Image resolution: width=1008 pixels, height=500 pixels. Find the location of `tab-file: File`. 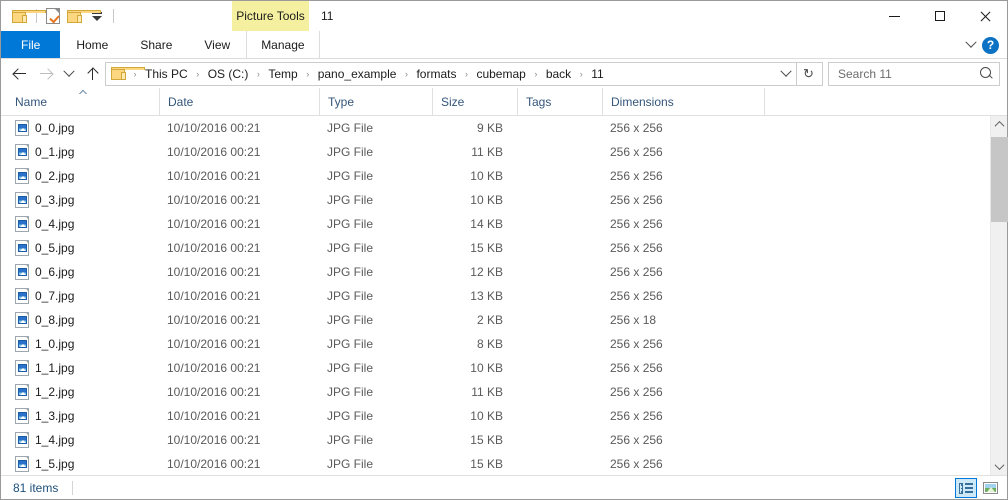

tab-file: File is located at coordinates (31, 44).